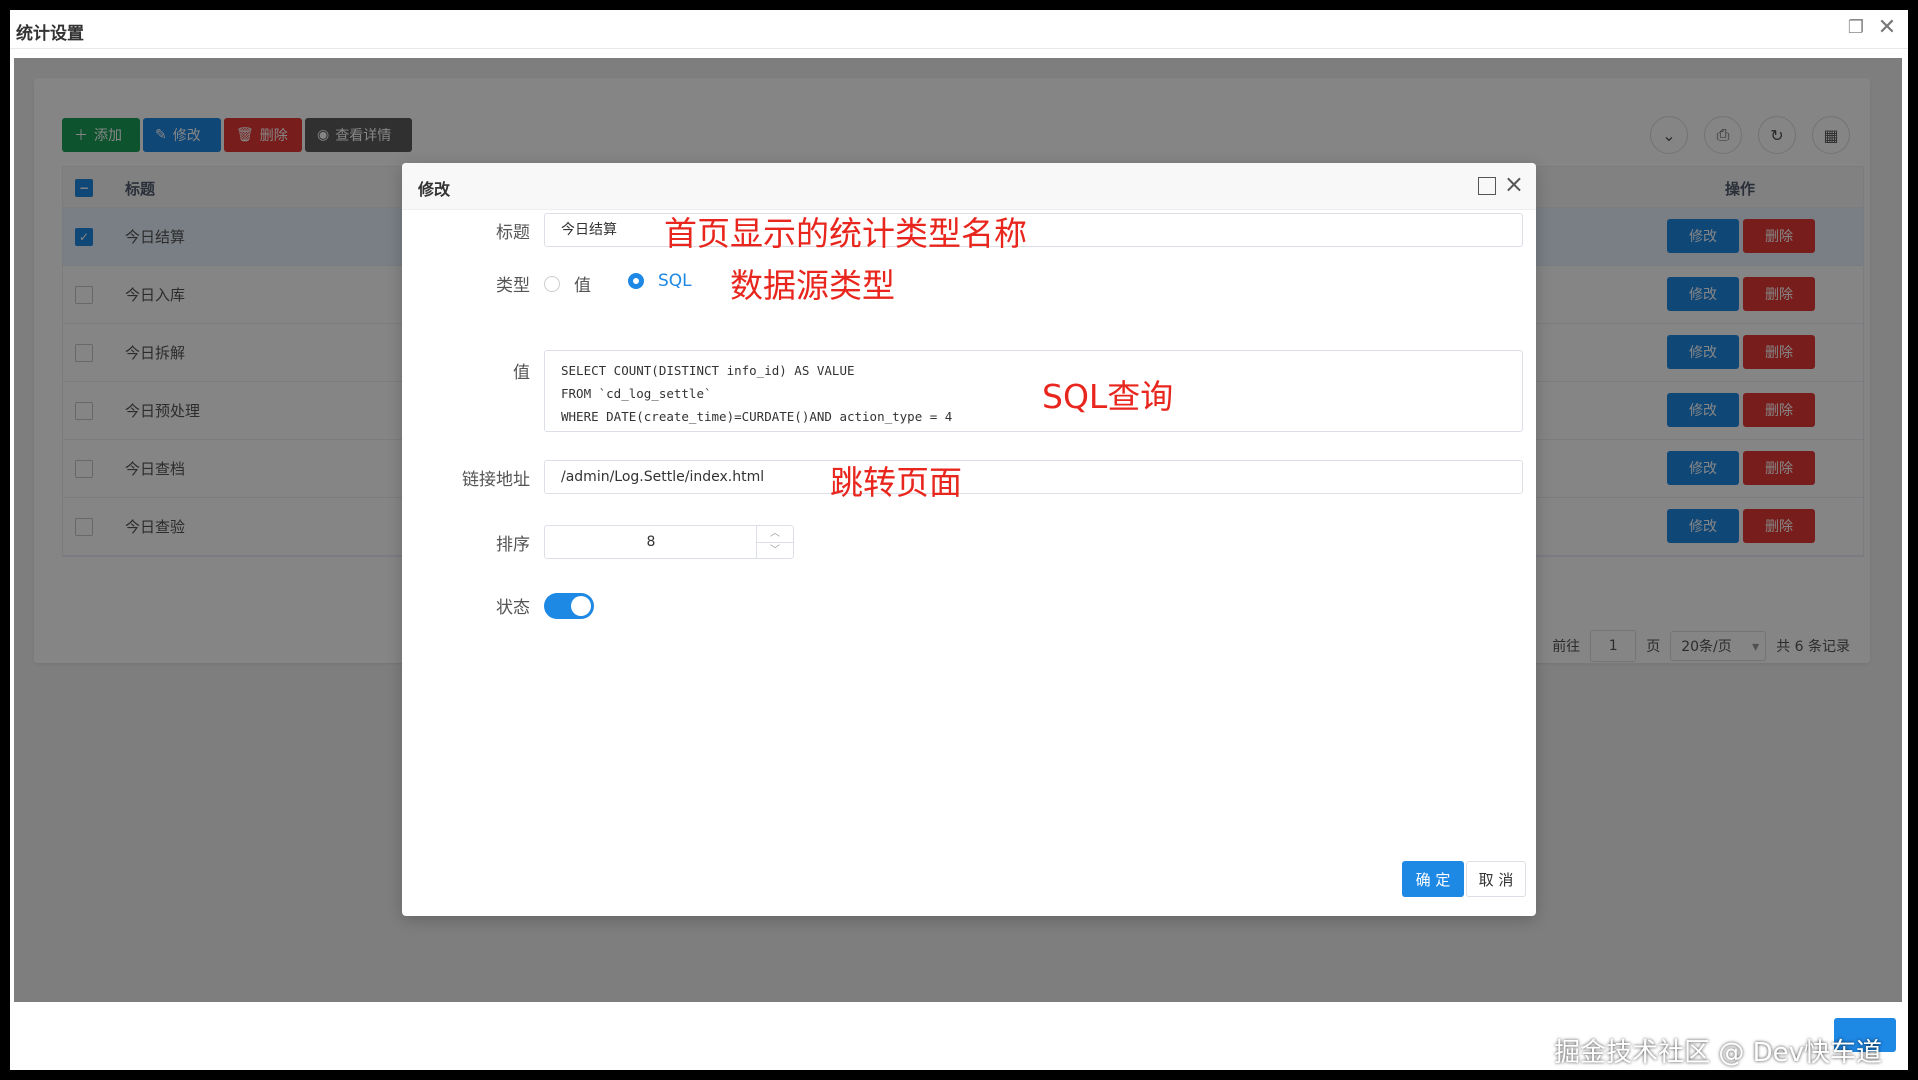  Describe the element at coordinates (1487, 186) in the screenshot. I see `maximize-icon` at that location.